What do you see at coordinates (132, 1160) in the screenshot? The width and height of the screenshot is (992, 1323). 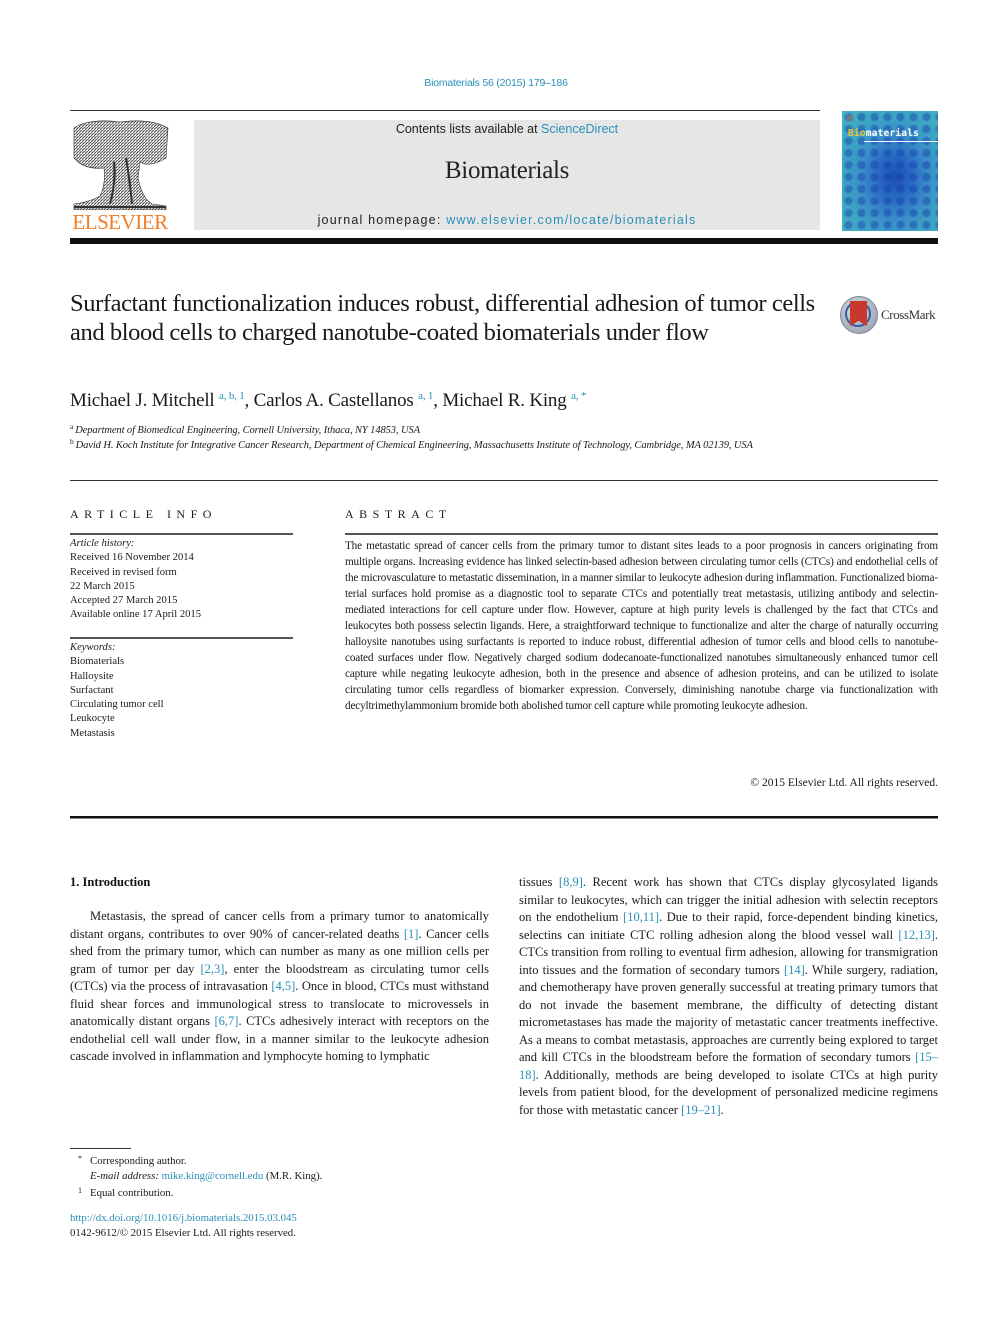 I see `footnote-corresponding: * Corresponding author.` at bounding box center [132, 1160].